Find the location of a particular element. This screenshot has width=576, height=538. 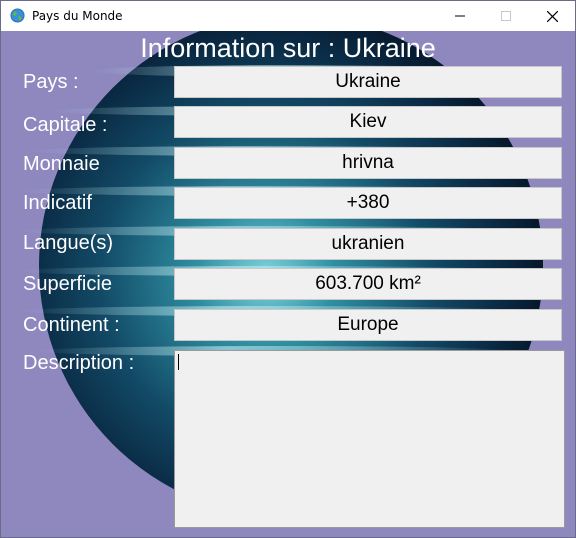

field-capitale: Kiev is located at coordinates (368, 122).